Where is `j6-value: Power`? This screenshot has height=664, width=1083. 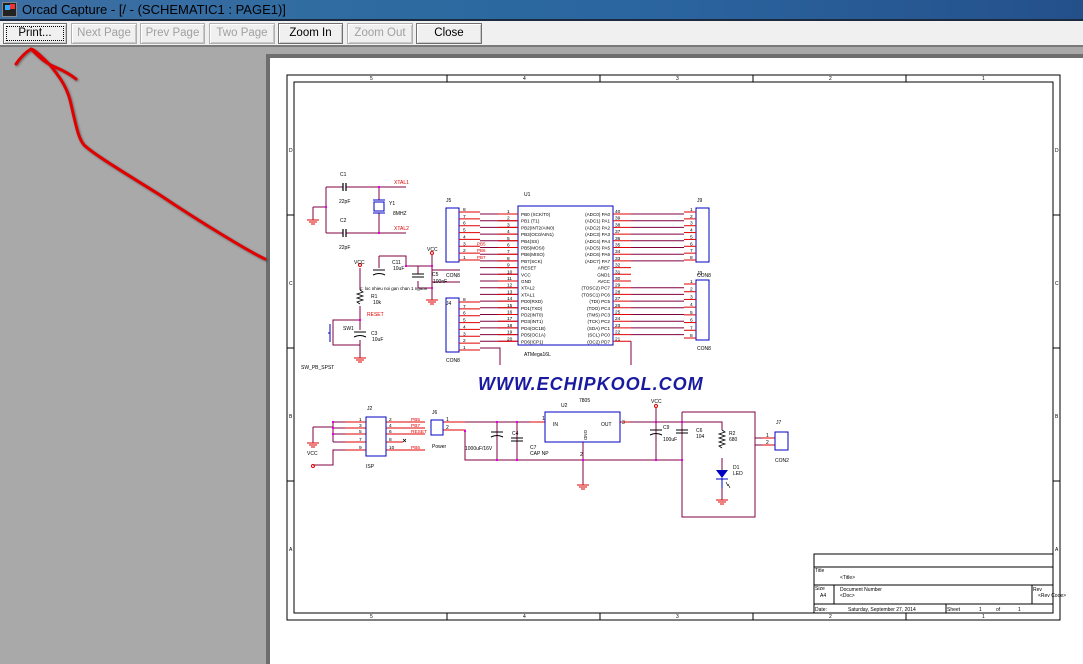
j6-value: Power is located at coordinates (439, 447).